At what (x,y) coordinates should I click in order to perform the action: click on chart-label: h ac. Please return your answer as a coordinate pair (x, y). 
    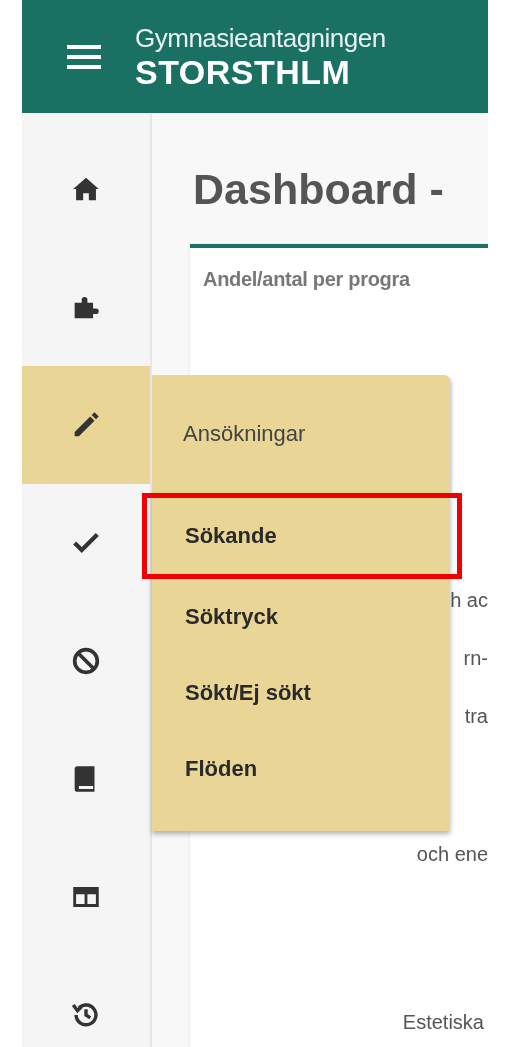
    Looking at the image, I should click on (469, 600).